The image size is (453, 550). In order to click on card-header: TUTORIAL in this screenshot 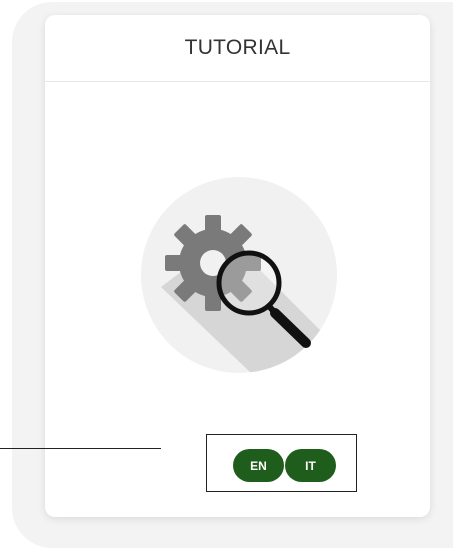, I will do `click(237, 48)`.